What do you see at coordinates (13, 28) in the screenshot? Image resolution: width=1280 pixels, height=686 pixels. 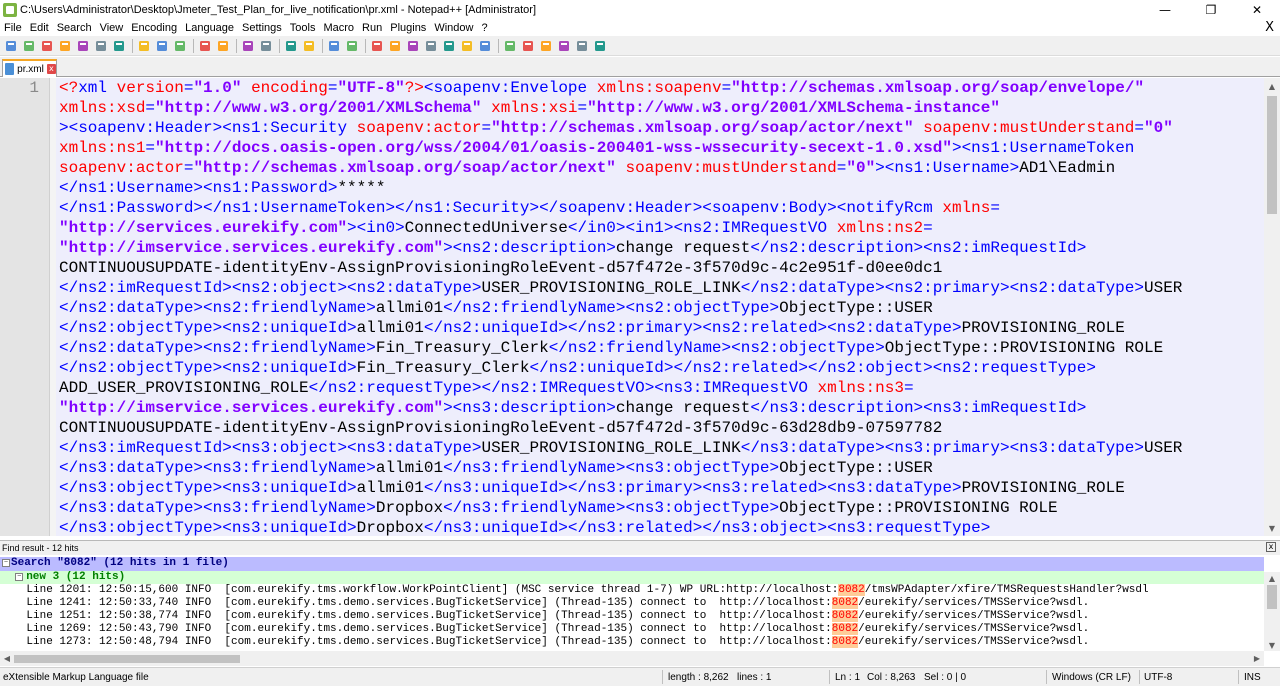 I see `menu-file: File` at bounding box center [13, 28].